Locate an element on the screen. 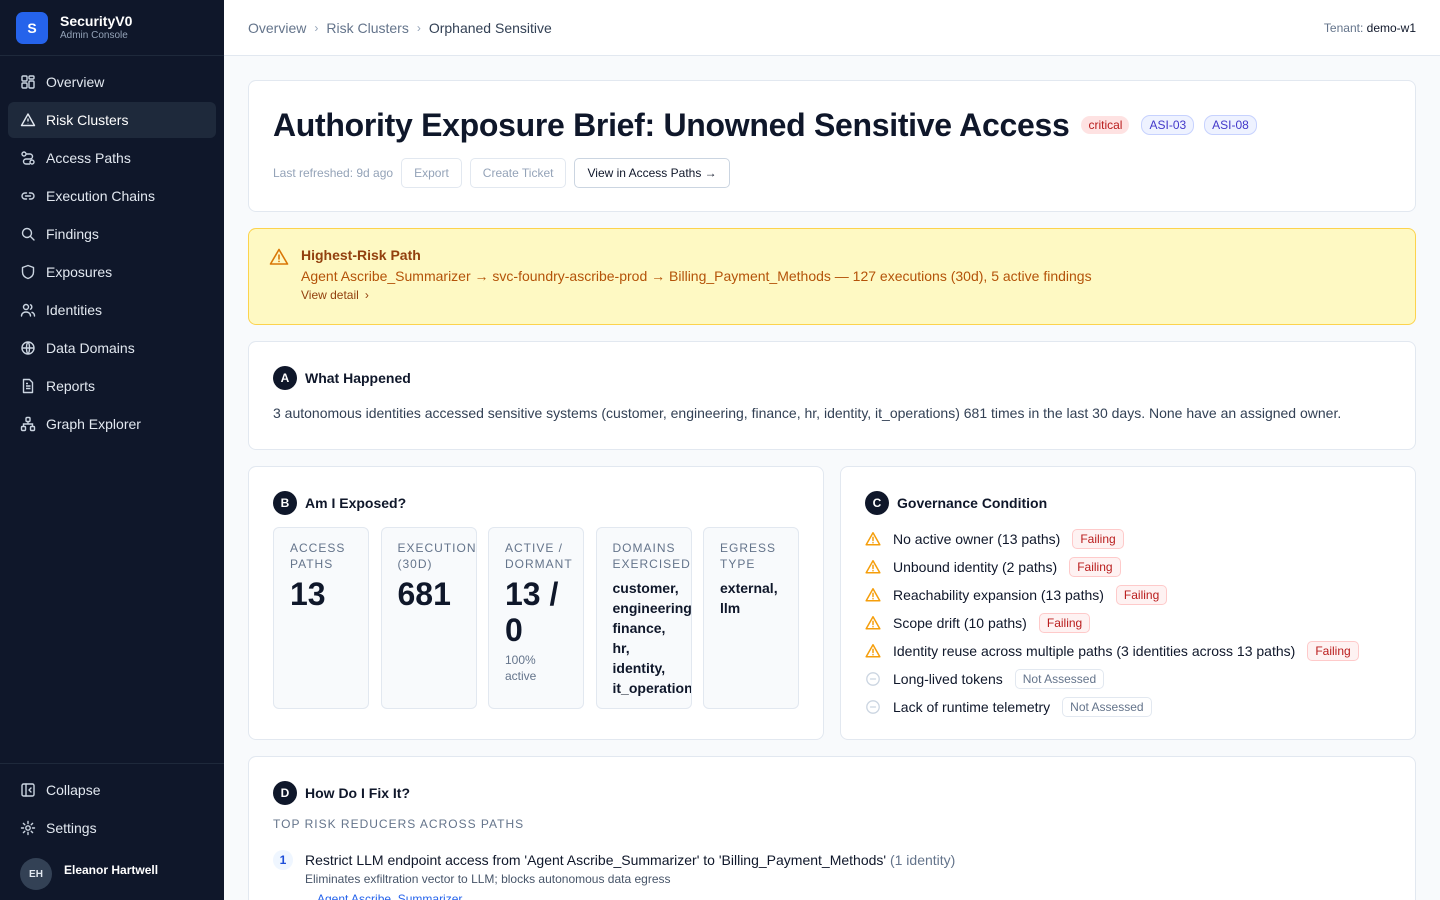 The width and height of the screenshot is (1440, 900). brand: S SecurityV0 Admin Console is located at coordinates (112, 28).